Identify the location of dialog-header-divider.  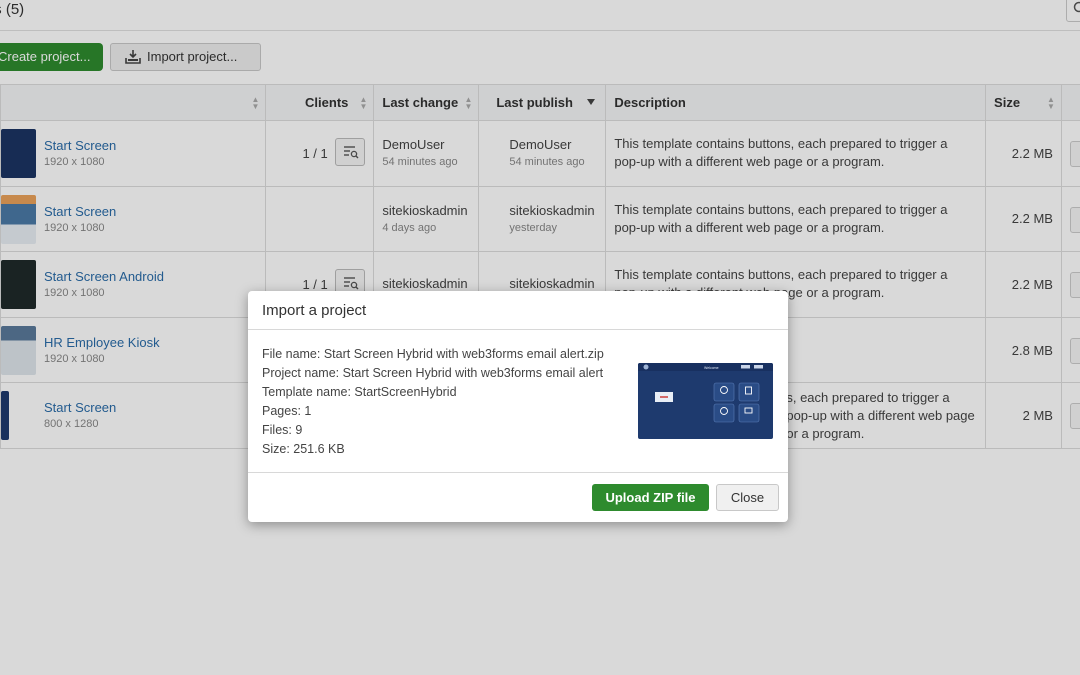
(518, 329).